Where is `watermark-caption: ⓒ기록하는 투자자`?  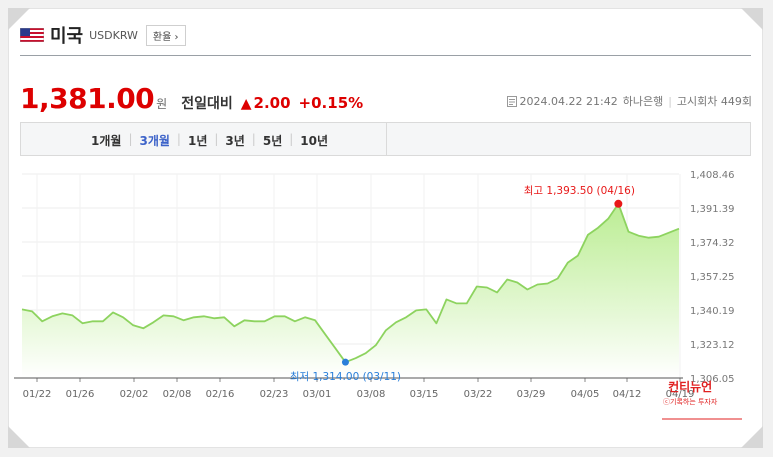 watermark-caption: ⓒ기록하는 투자자 is located at coordinates (690, 402).